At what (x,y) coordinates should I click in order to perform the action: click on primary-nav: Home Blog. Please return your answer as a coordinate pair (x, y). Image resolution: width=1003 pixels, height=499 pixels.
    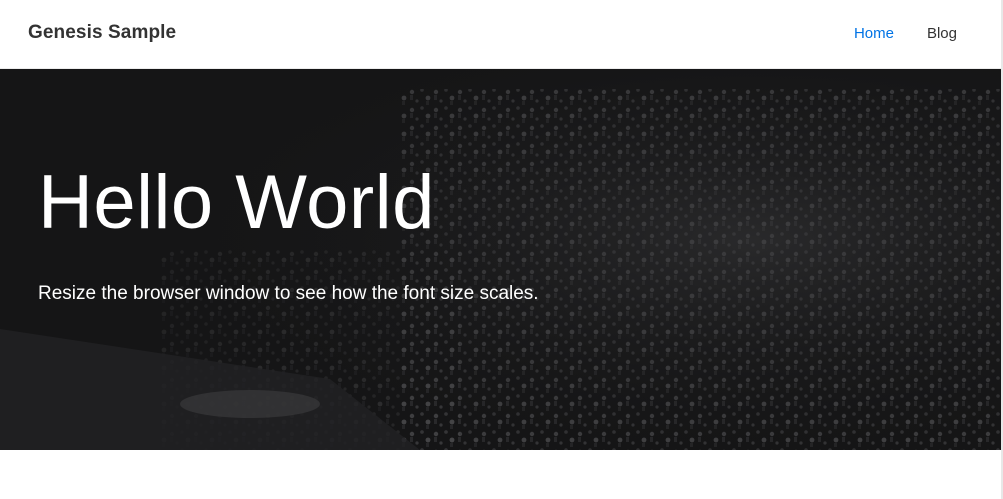
    Looking at the image, I should click on (905, 33).